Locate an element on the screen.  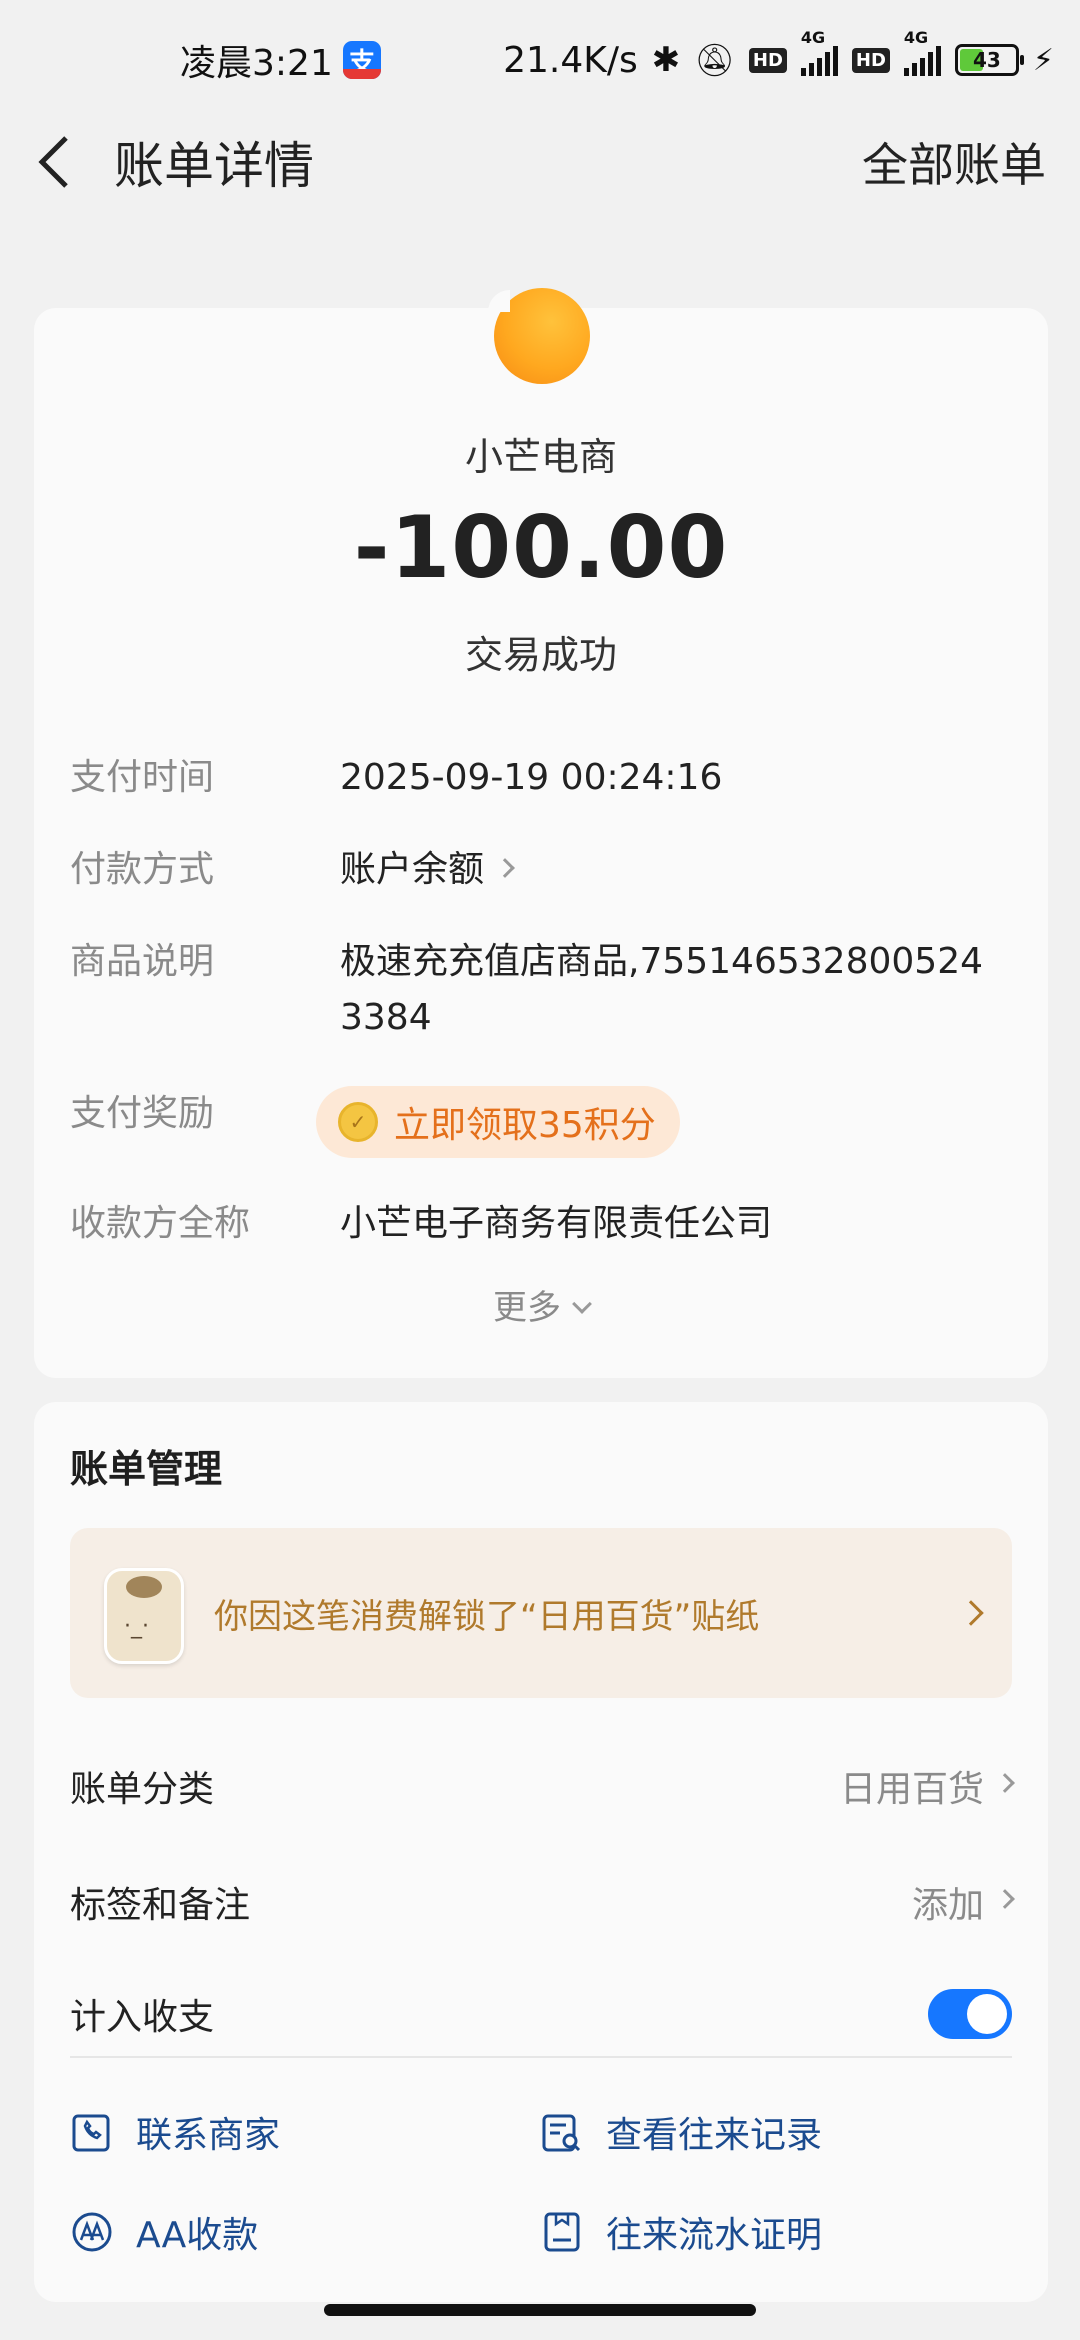
detail-row-pay-method: 付款方式 账户余额 is located at coordinates (541, 870).